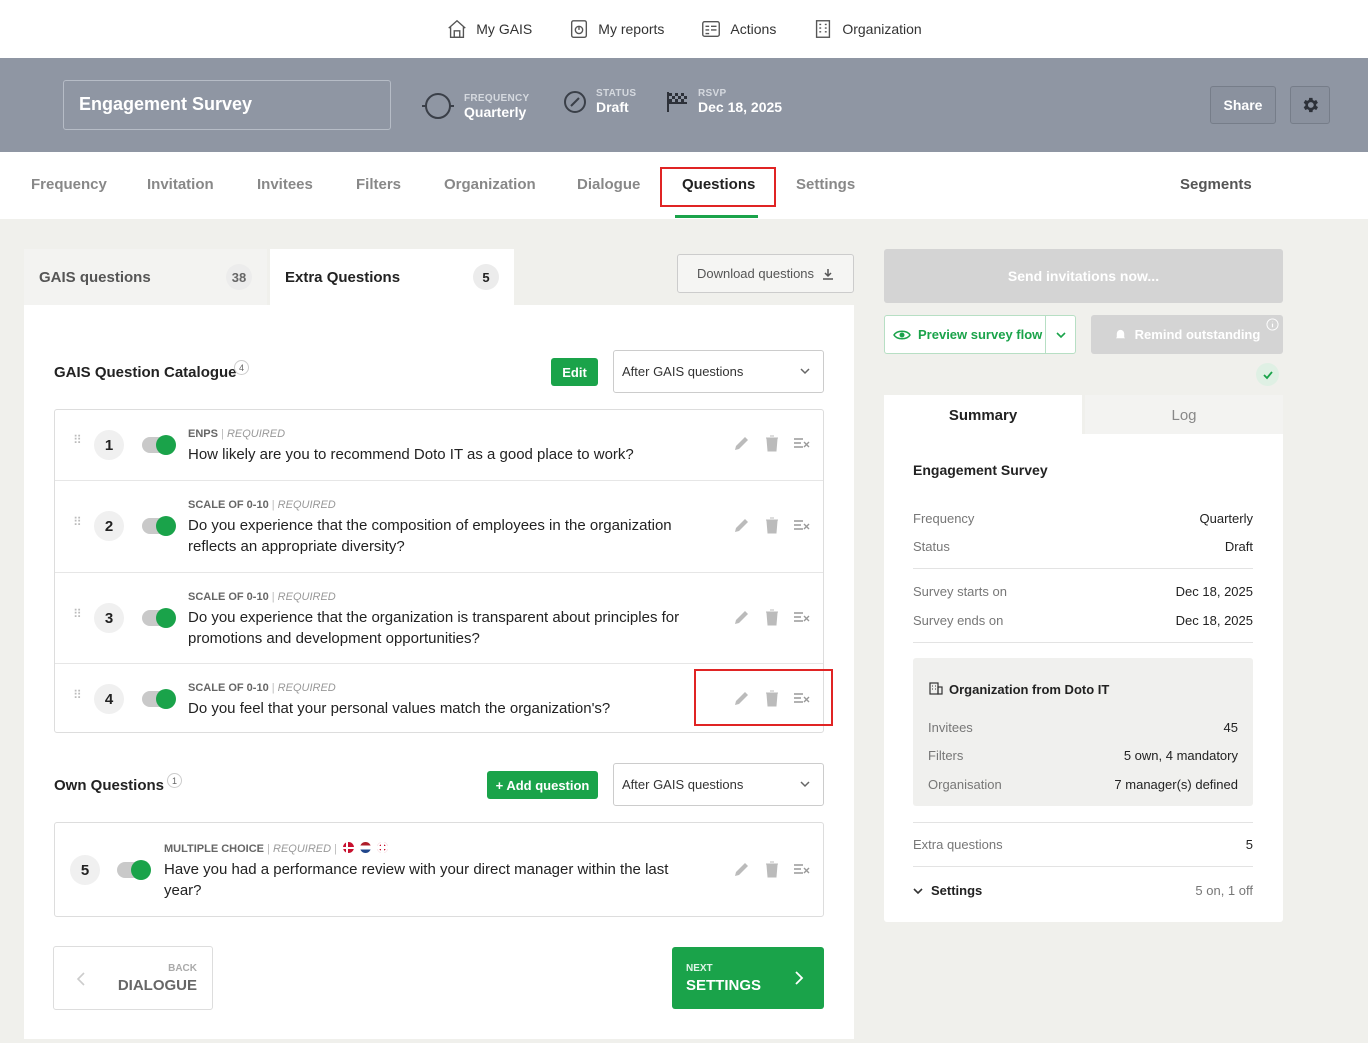  Describe the element at coordinates (867, 29) in the screenshot. I see `nav-organization: Organization` at that location.